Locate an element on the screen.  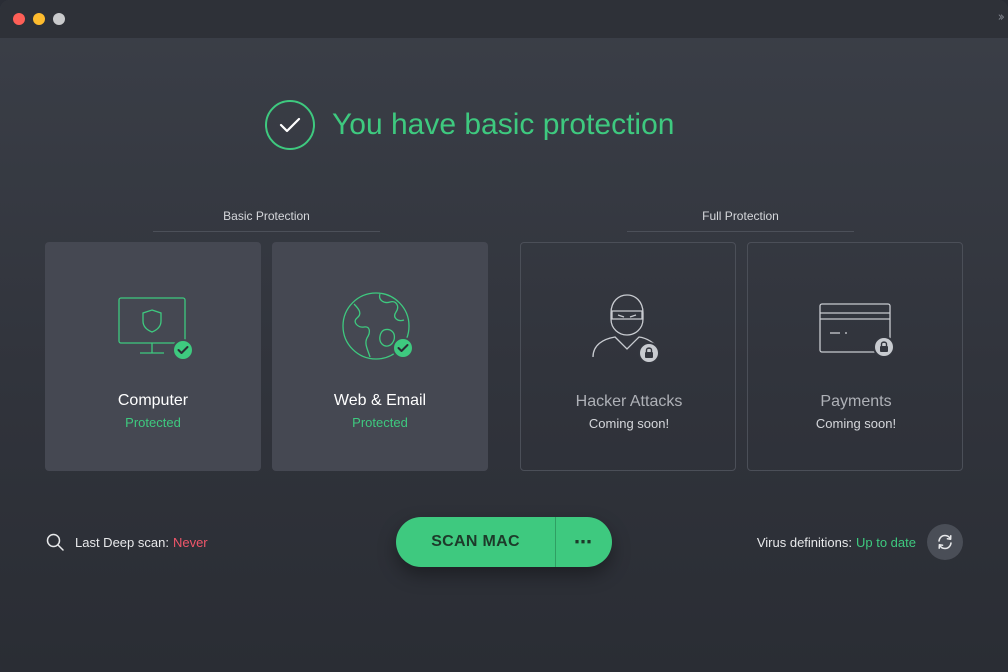
virus-definitions-label: Virus definitions: is located at coordinates (804, 542).